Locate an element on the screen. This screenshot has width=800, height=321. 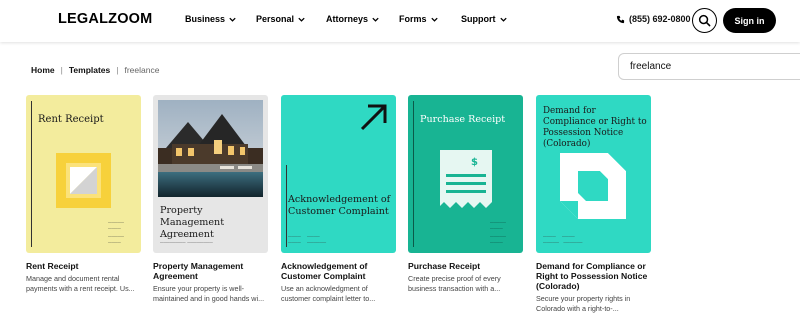
search-input: freelance is located at coordinates (709, 66).